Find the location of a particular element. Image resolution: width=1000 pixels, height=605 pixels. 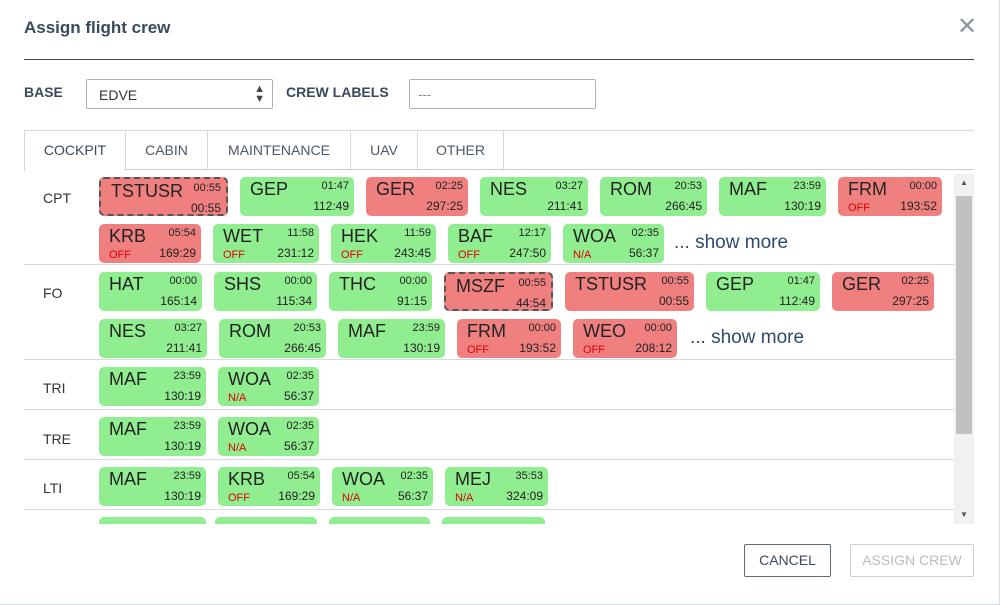

crew-code: WOA is located at coordinates (594, 236).